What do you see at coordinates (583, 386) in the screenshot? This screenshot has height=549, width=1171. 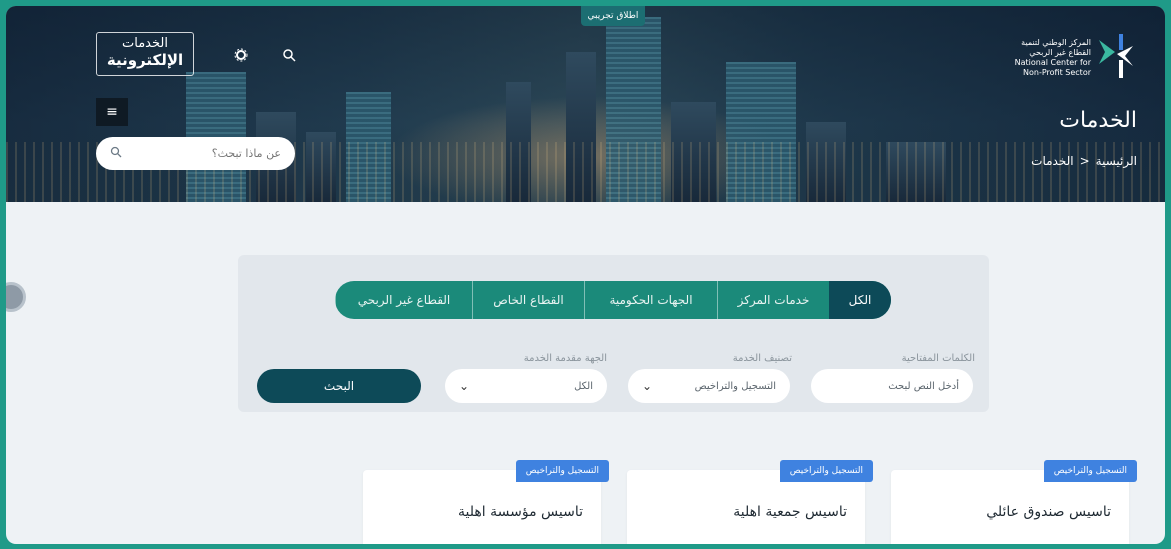 I see `provider-value: الكل` at bounding box center [583, 386].